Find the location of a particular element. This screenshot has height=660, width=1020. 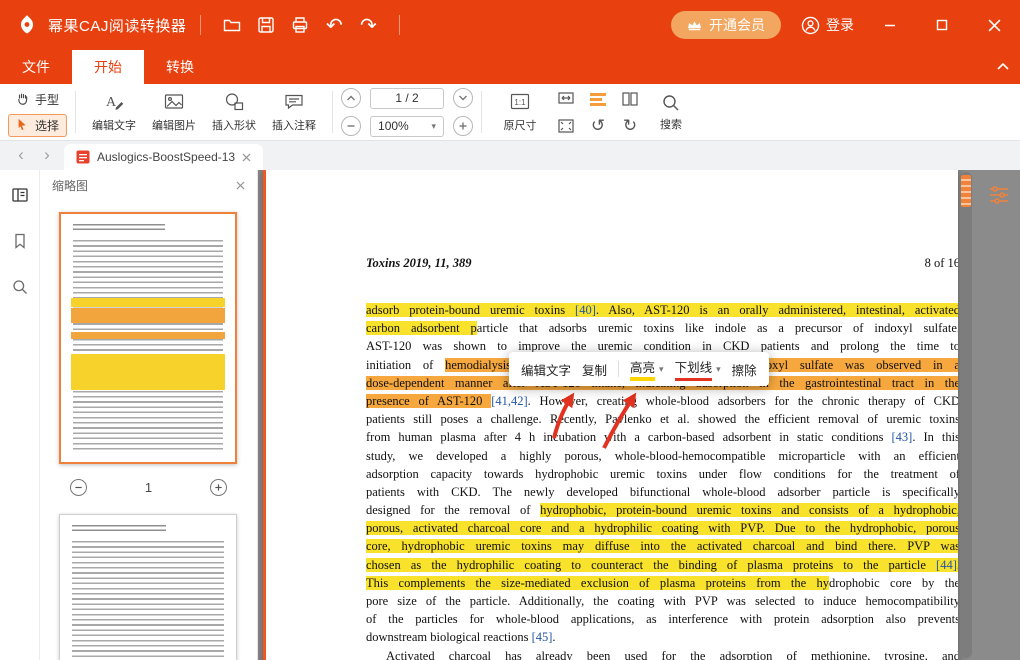

highlighted-text: doxyl sulfate was observed in a is located at coordinates (858, 364).